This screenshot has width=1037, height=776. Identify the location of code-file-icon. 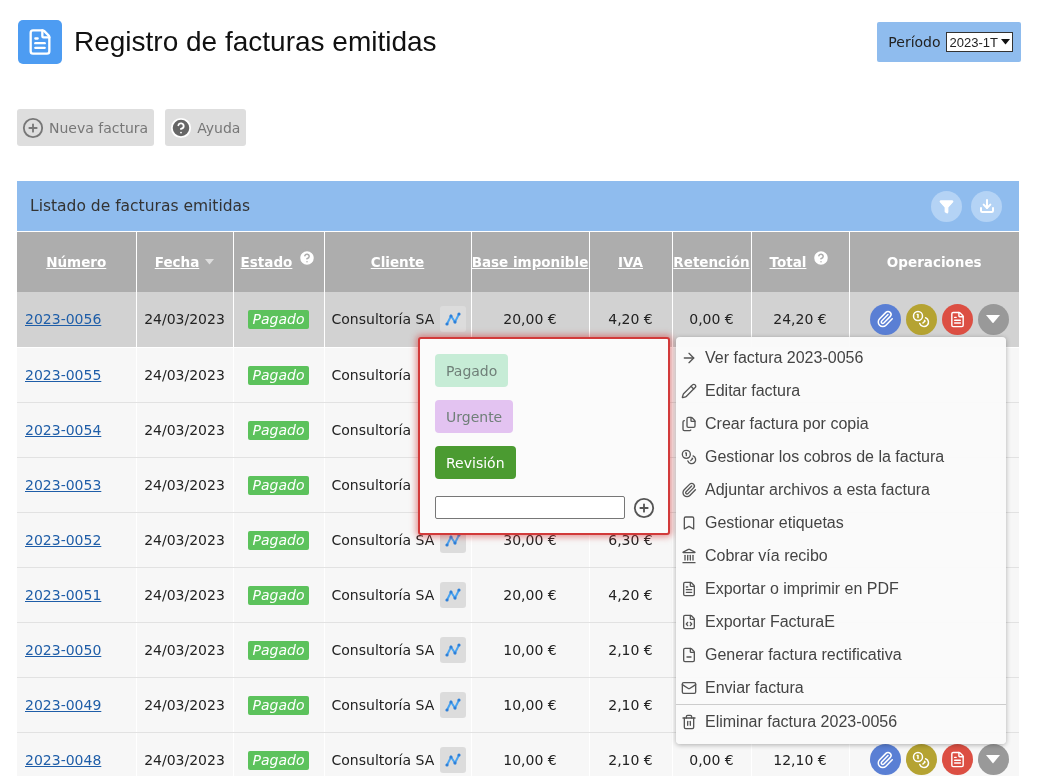
(689, 621).